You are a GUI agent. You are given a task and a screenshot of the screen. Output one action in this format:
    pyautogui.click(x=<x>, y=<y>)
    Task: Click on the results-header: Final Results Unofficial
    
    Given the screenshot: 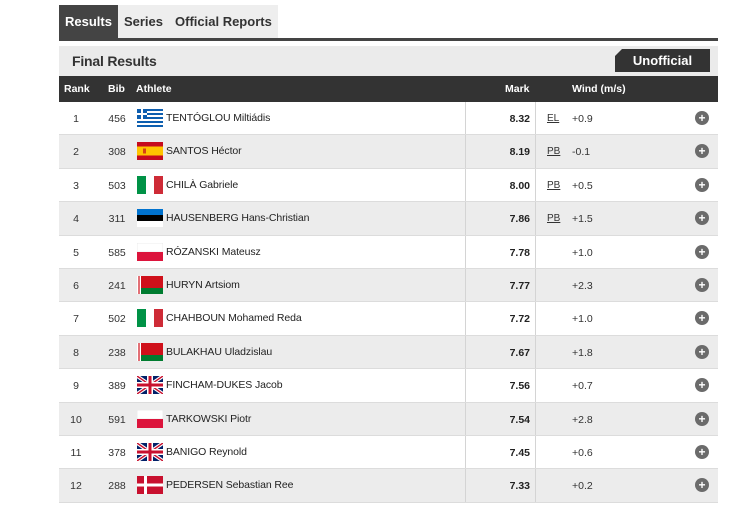 What is the action you would take?
    pyautogui.click(x=388, y=61)
    